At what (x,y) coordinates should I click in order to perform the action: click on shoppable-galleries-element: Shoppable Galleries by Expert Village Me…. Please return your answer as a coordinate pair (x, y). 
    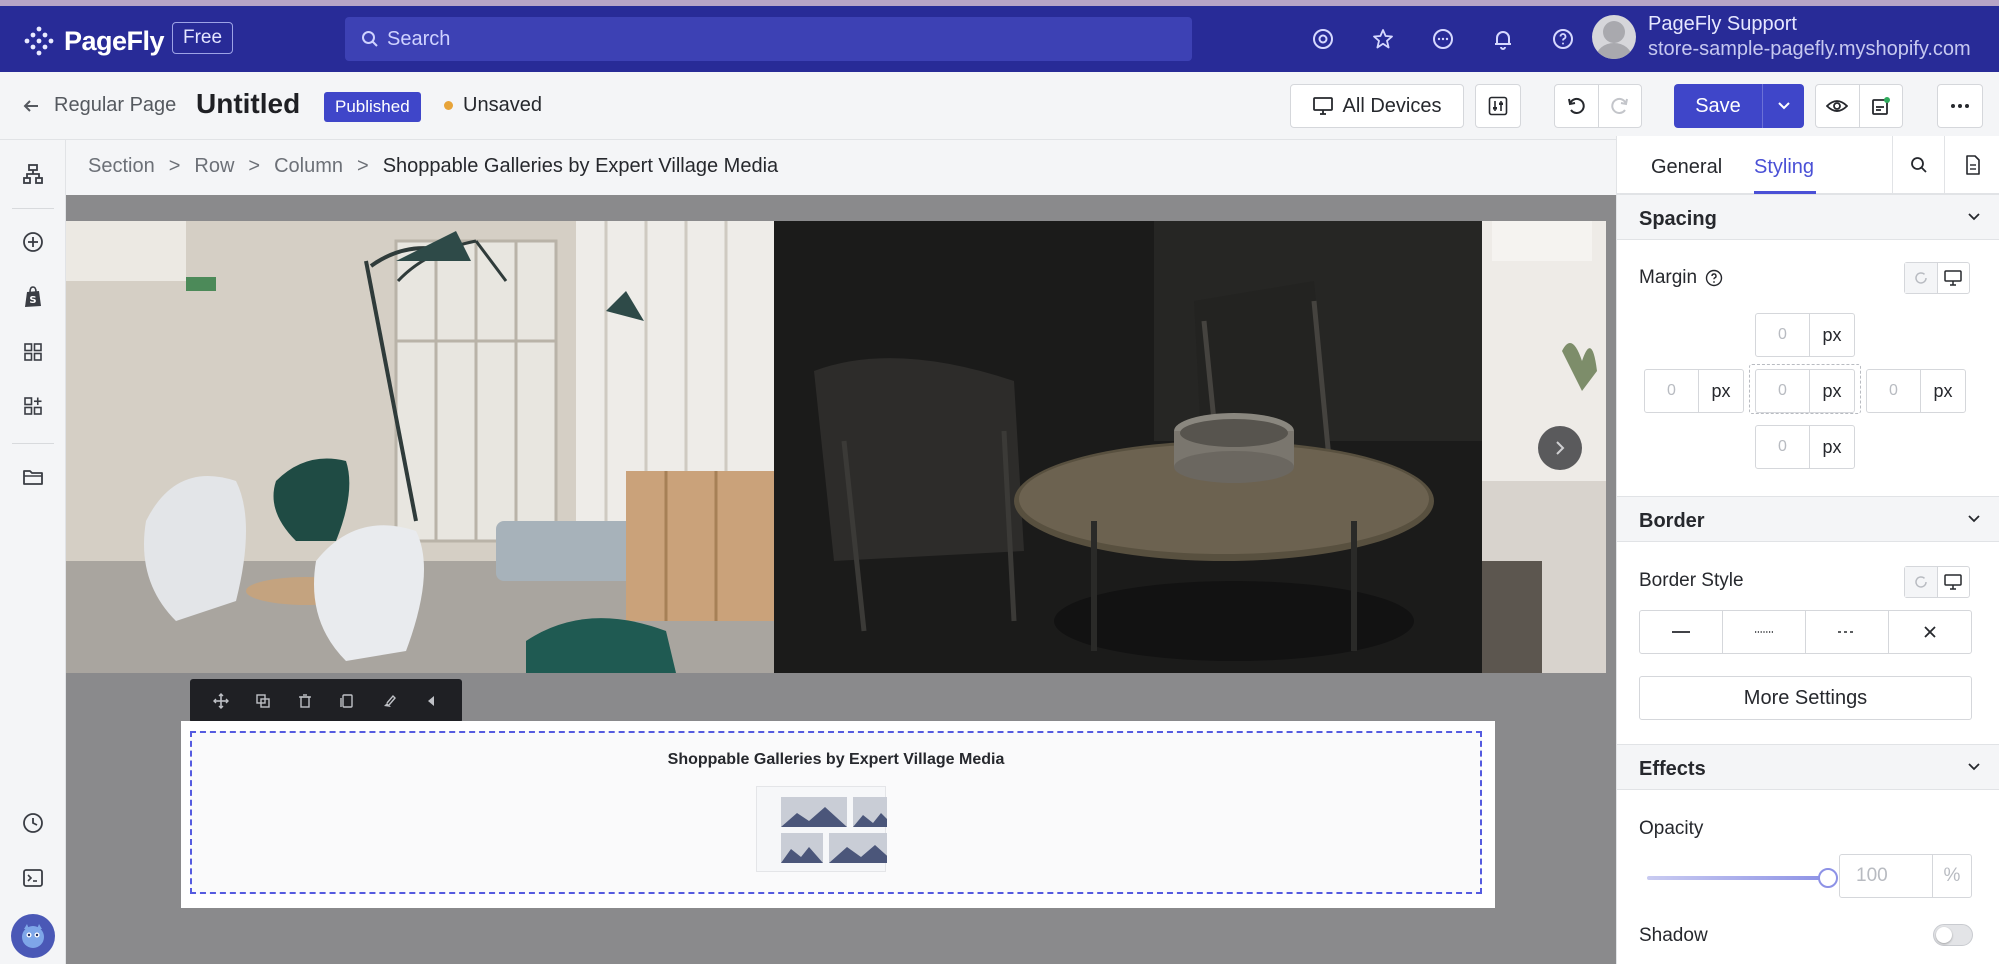
    Looking at the image, I should click on (836, 812).